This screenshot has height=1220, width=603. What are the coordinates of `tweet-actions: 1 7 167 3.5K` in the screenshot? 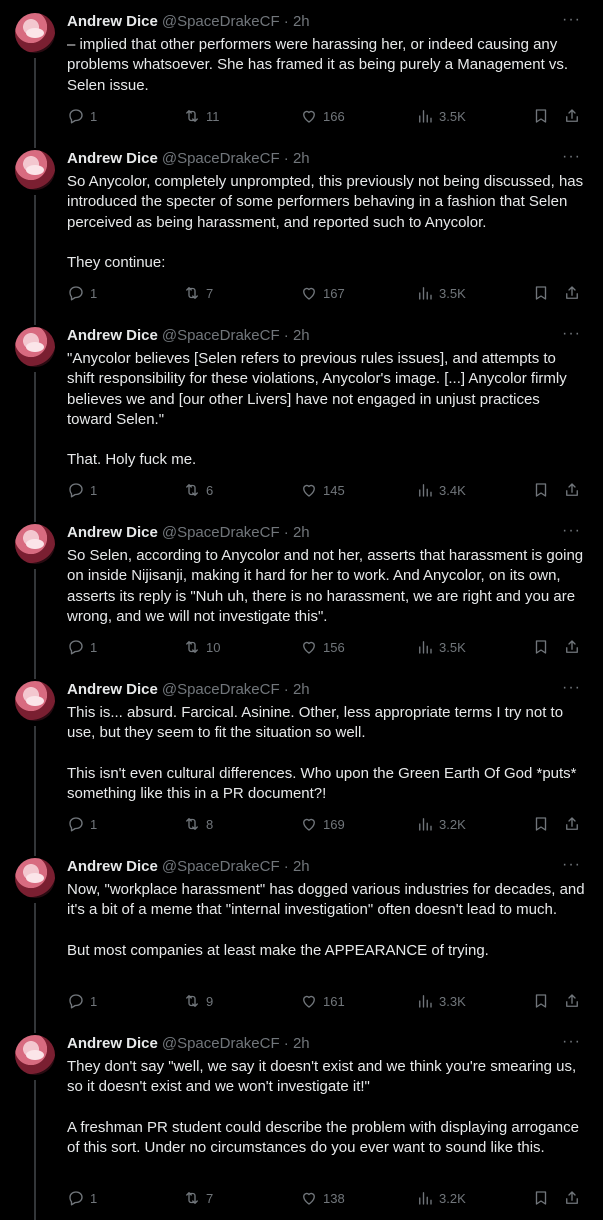 It's located at (327, 293).